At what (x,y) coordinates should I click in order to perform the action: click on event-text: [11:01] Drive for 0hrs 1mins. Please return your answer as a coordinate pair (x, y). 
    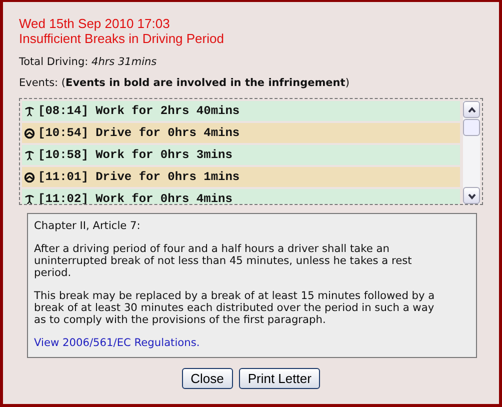
    Looking at the image, I should click on (139, 177).